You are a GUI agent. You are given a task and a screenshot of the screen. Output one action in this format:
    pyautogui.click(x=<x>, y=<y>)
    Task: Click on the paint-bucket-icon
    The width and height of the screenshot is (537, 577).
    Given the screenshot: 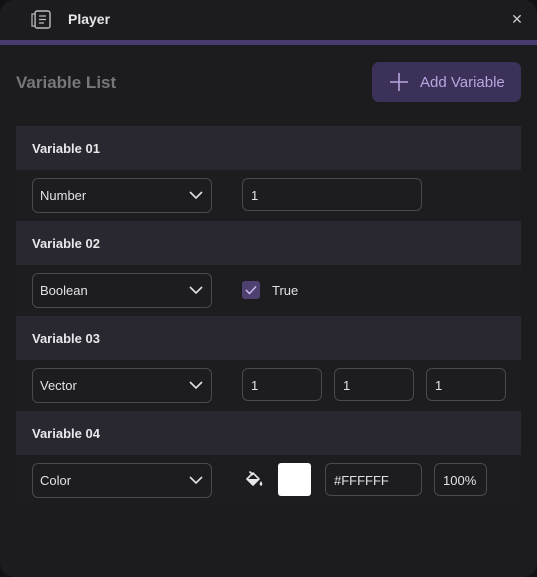 What is the action you would take?
    pyautogui.click(x=254, y=480)
    